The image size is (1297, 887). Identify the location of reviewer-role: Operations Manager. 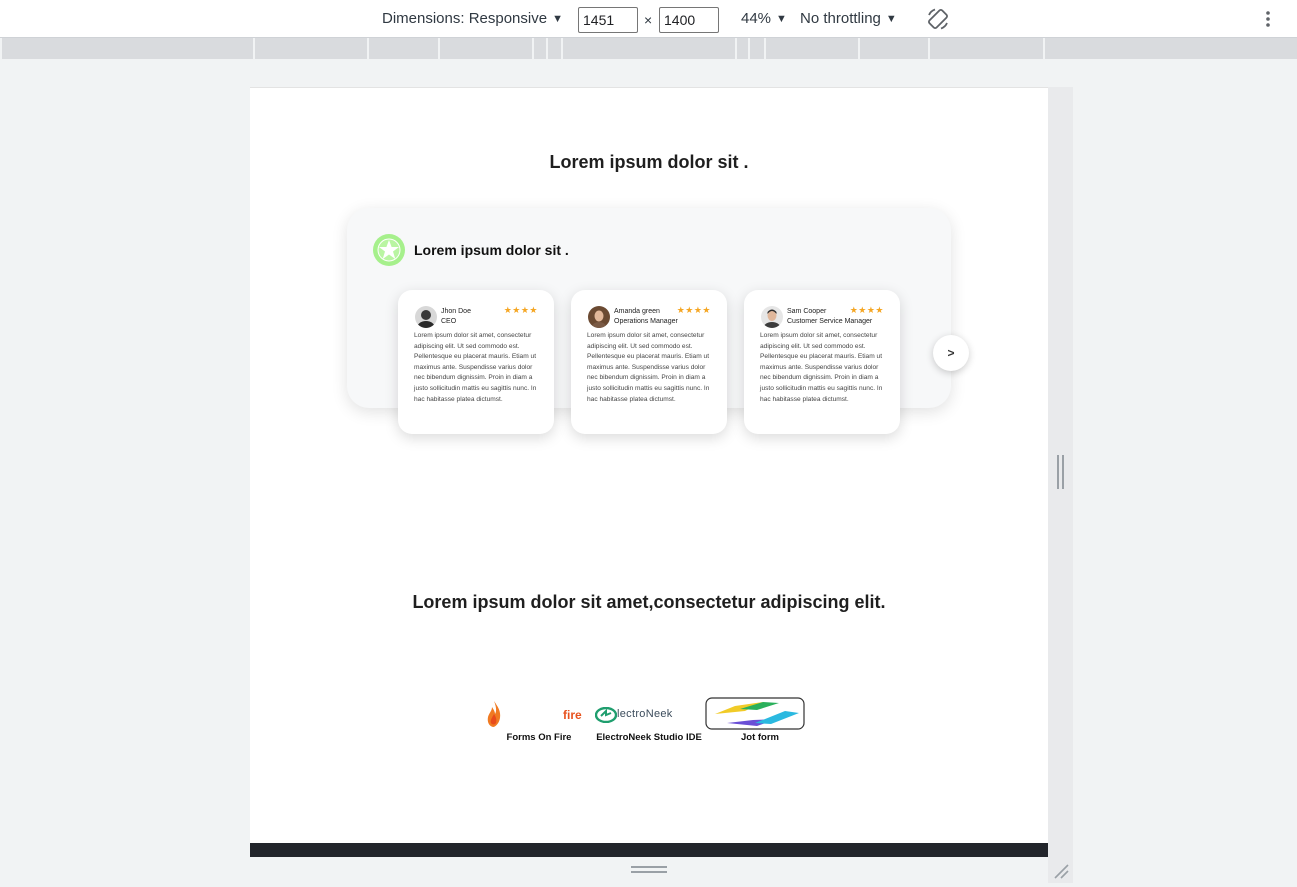
(646, 321).